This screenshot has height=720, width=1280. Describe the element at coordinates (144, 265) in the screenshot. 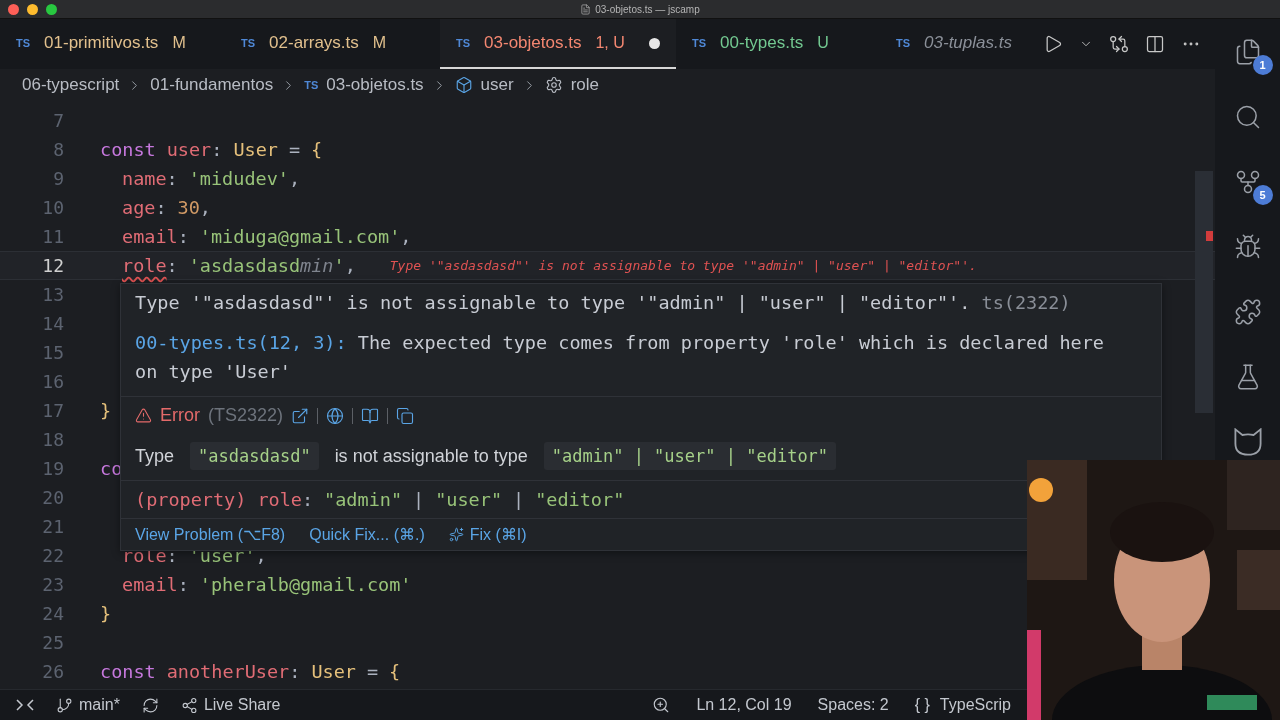

I see `code-token: role` at that location.